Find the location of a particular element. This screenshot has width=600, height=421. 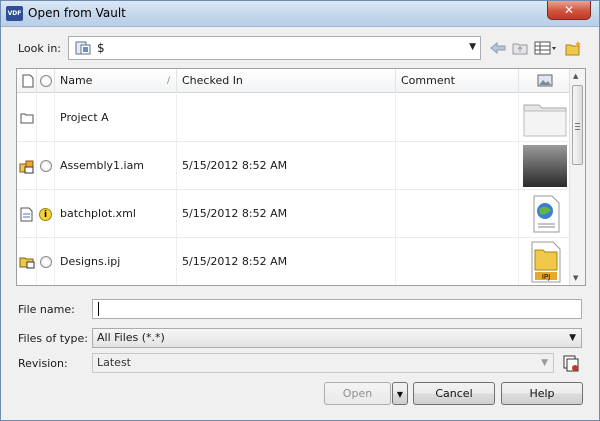

scroll-up-icon: ▲ is located at coordinates (575, 76).